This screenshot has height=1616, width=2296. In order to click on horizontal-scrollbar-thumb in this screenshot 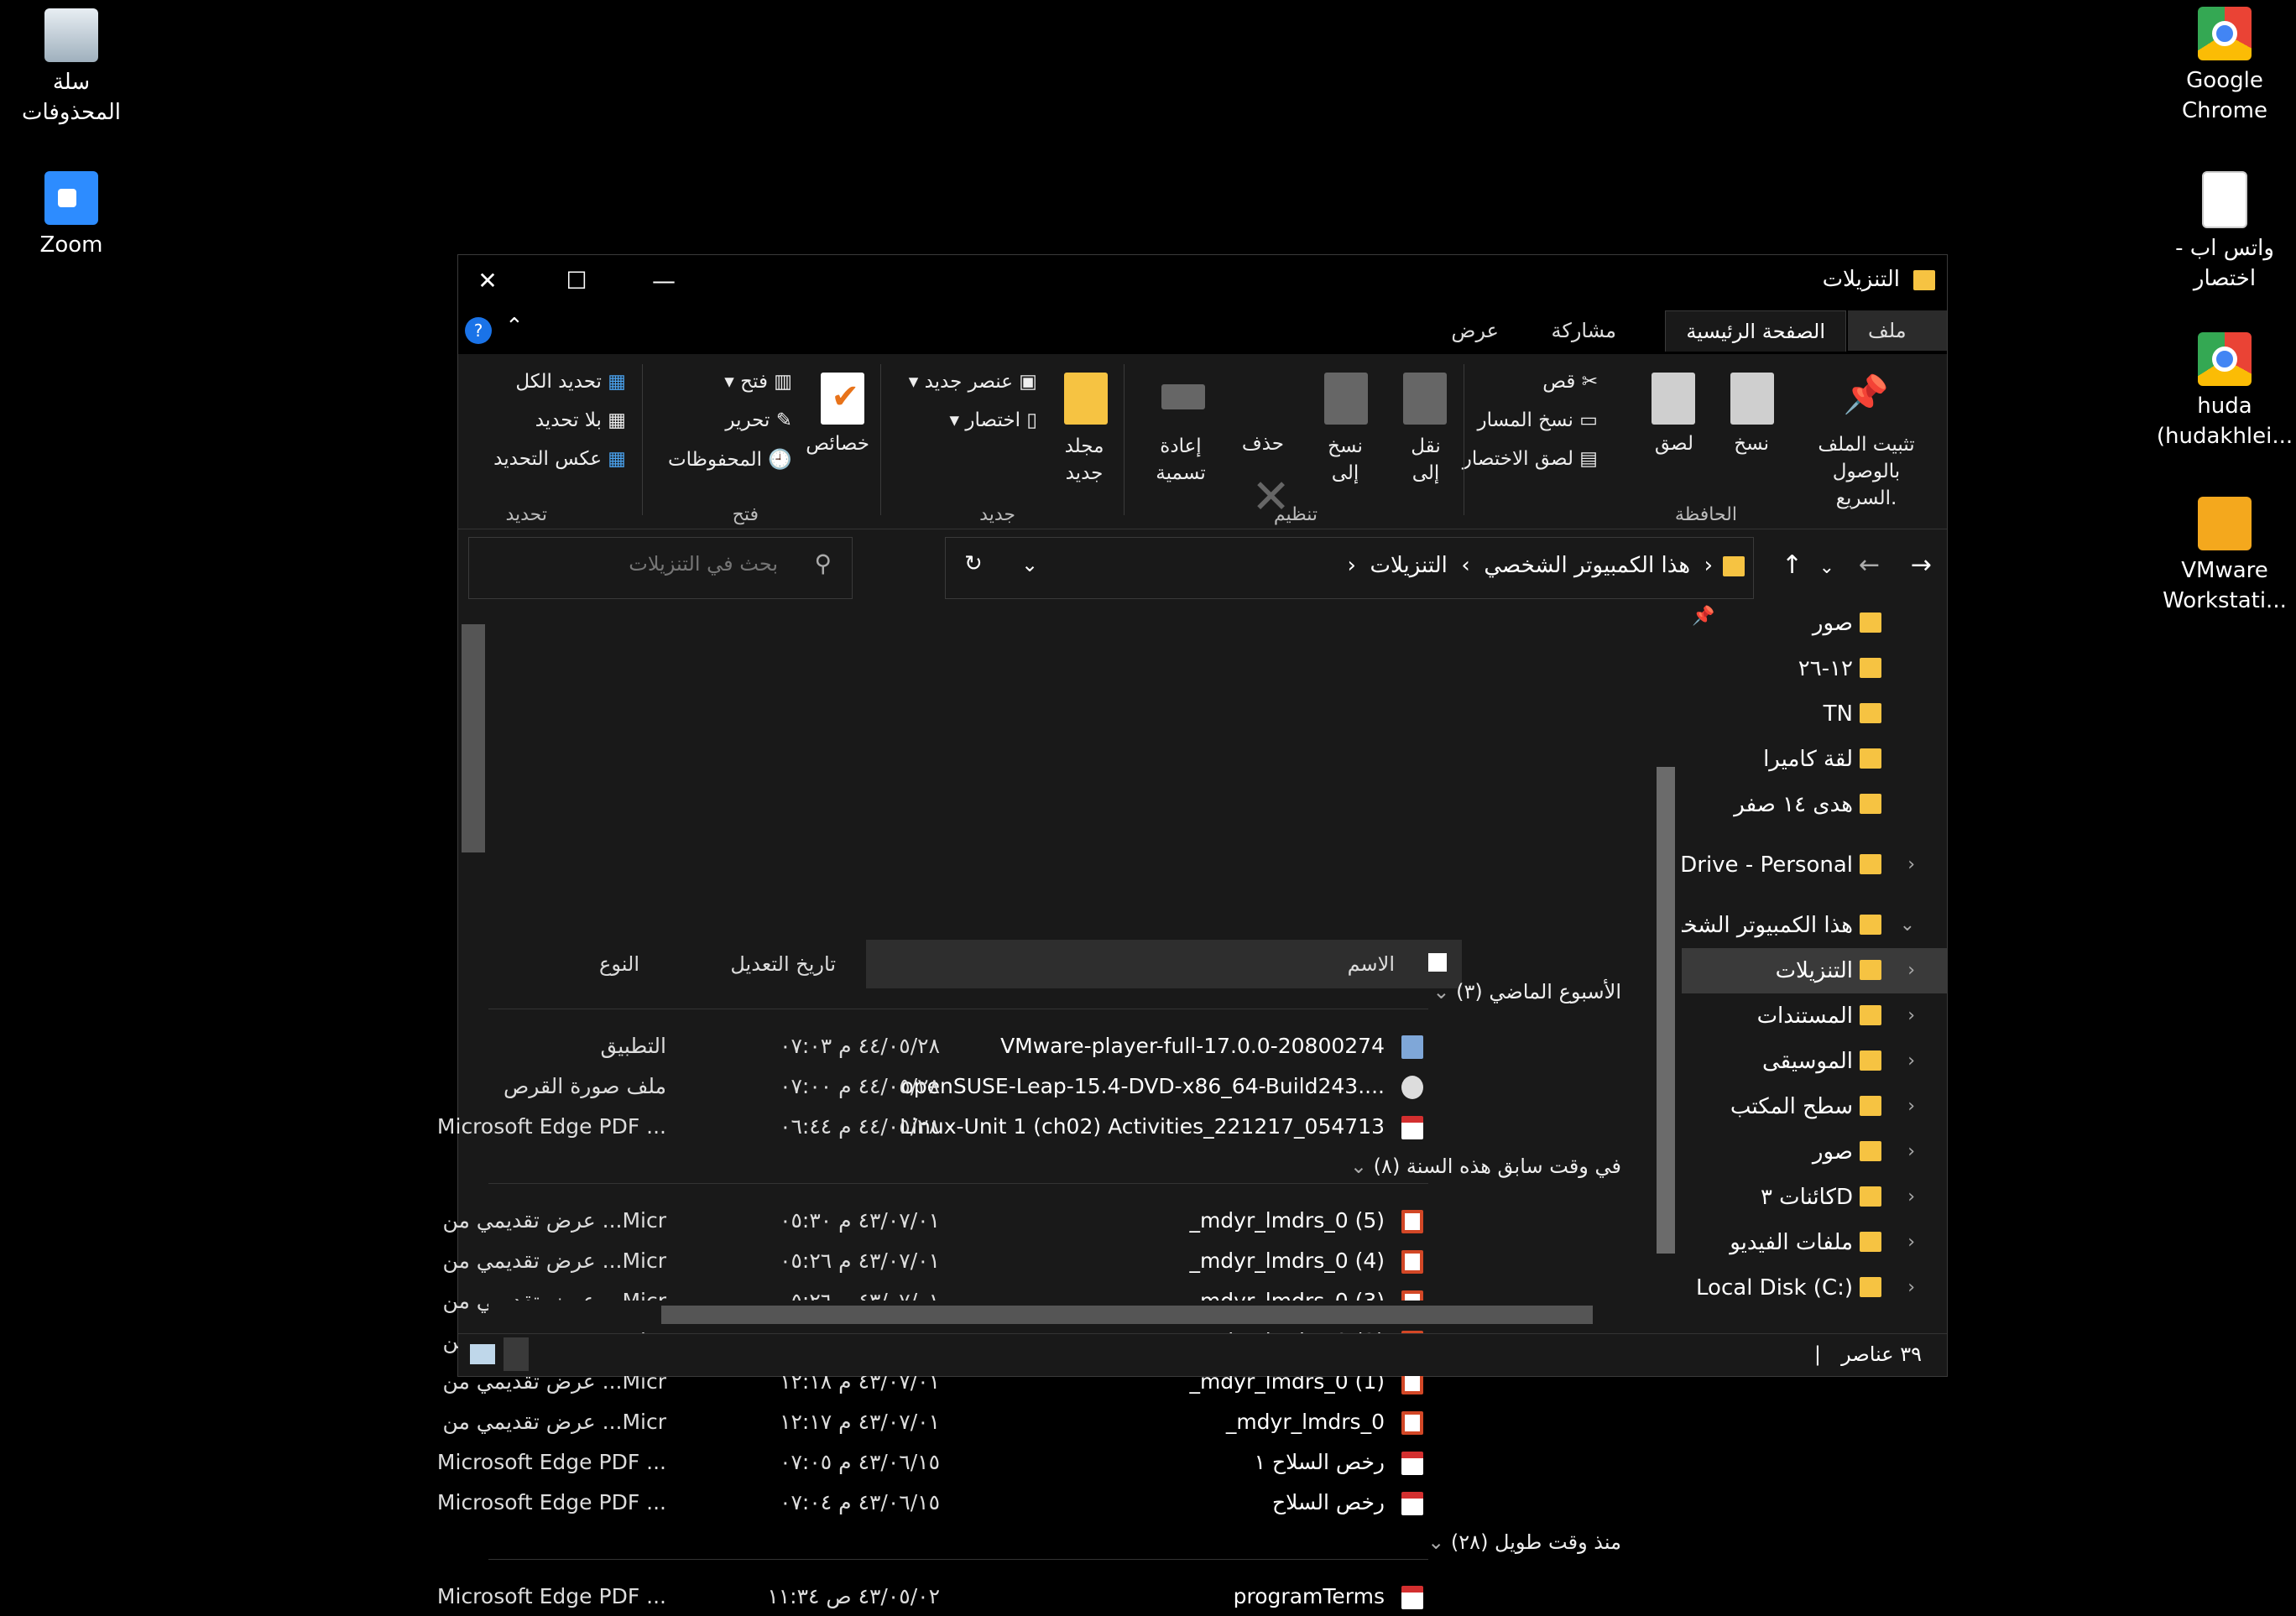, I will do `click(1127, 1315)`.